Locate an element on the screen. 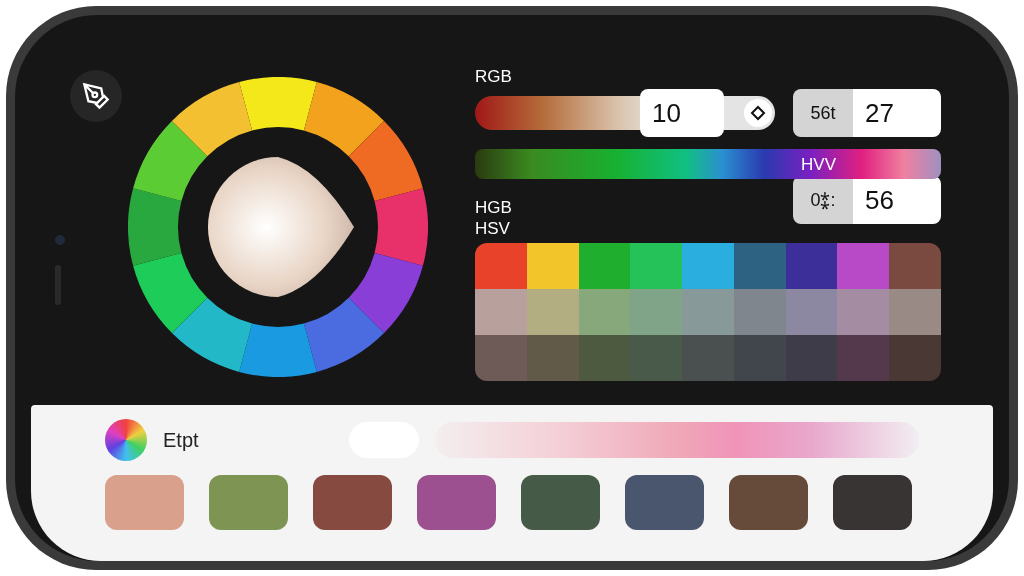 Image resolution: width=1024 pixels, height=576 pixels. diamond-icon is located at coordinates (758, 113).